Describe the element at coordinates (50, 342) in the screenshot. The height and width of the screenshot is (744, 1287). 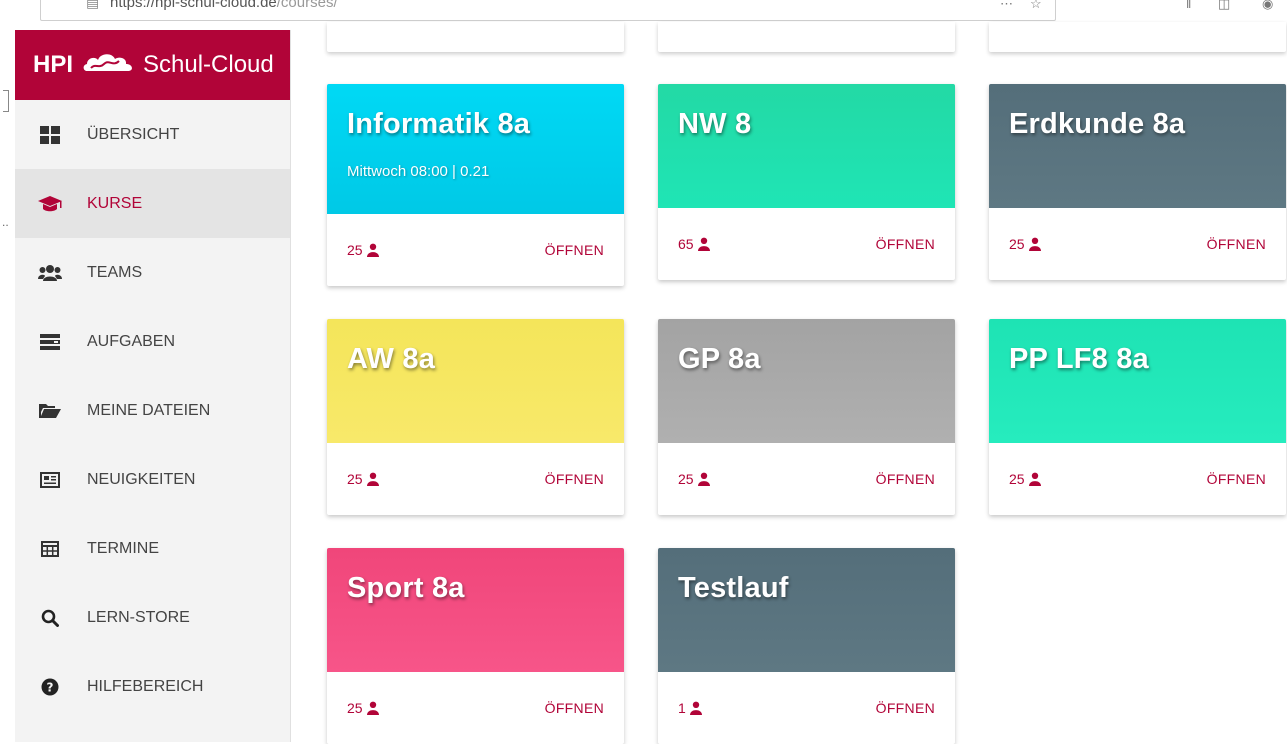
I see `tasks-icon` at that location.